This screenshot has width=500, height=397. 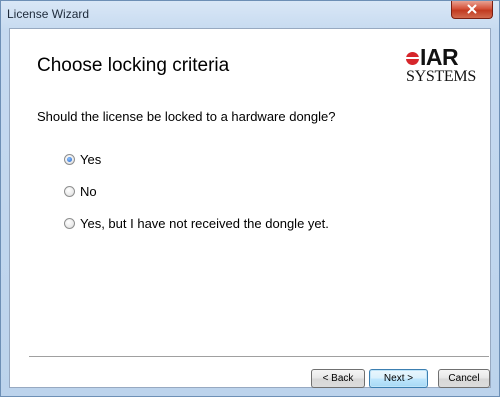 What do you see at coordinates (259, 357) in the screenshot?
I see `button-separator` at bounding box center [259, 357].